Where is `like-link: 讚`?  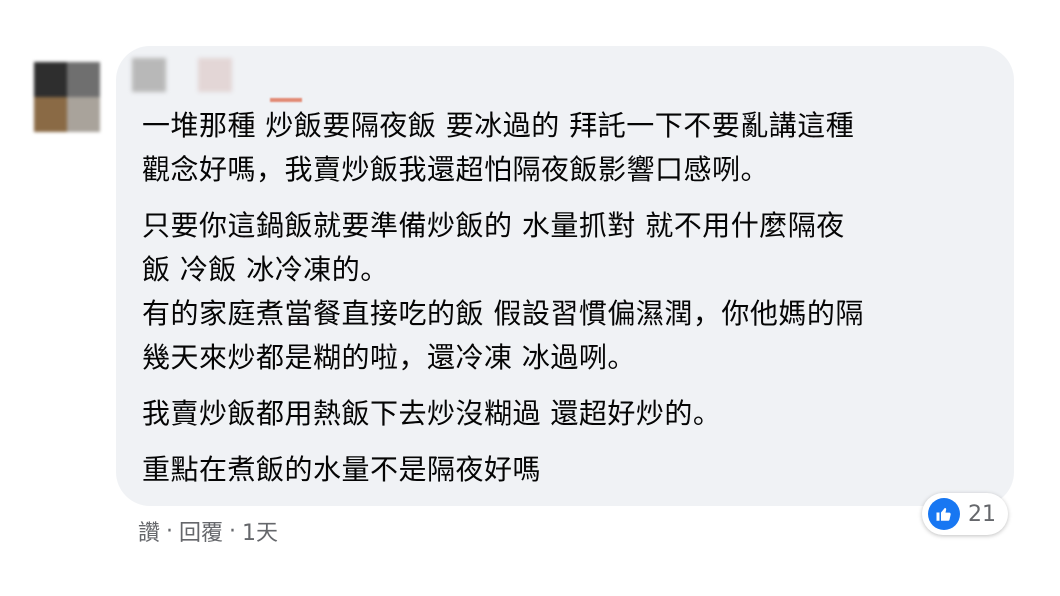 like-link: 讚 is located at coordinates (149, 531).